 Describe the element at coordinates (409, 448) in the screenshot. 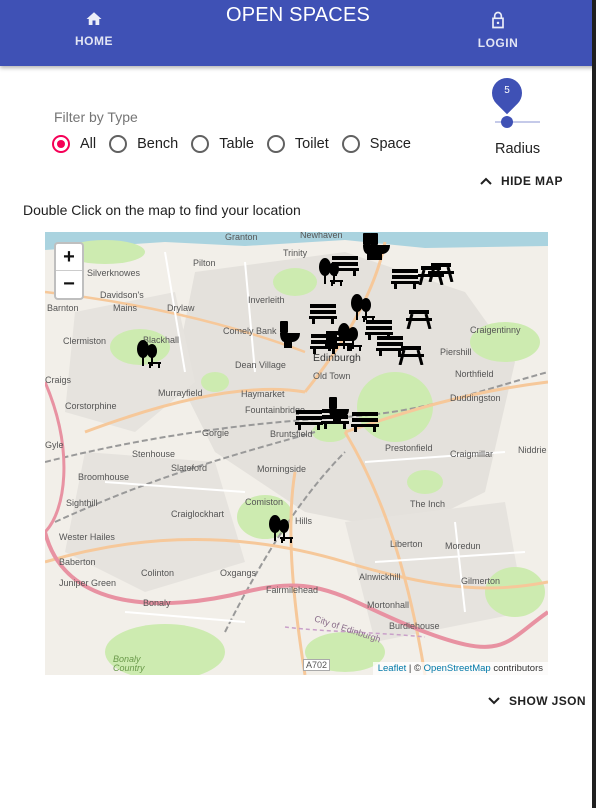

I see `place-label: Prestonfield` at that location.